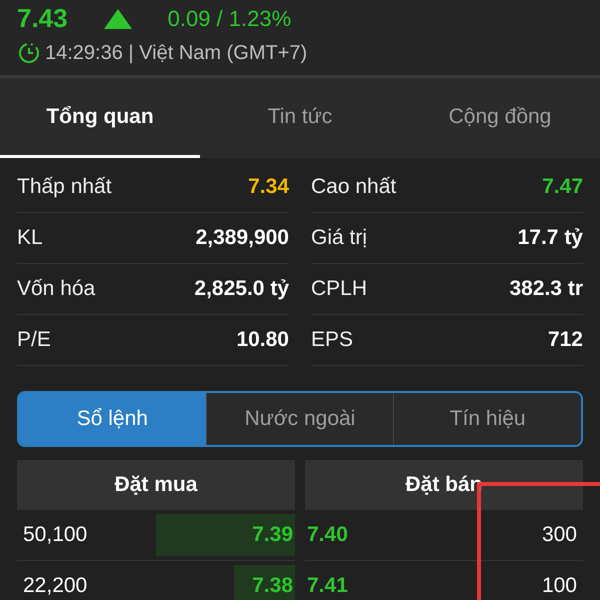 The width and height of the screenshot is (600, 600). I want to click on sell-price: 7.40, so click(327, 535).